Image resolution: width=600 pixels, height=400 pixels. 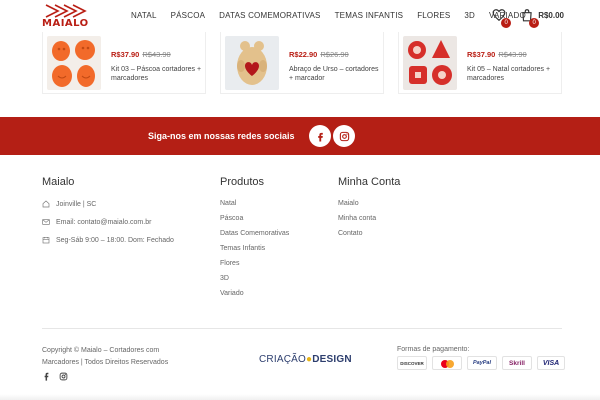 What do you see at coordinates (369, 15) in the screenshot?
I see `nav-item-temas-infantis: TEMAS INFANTIS` at bounding box center [369, 15].